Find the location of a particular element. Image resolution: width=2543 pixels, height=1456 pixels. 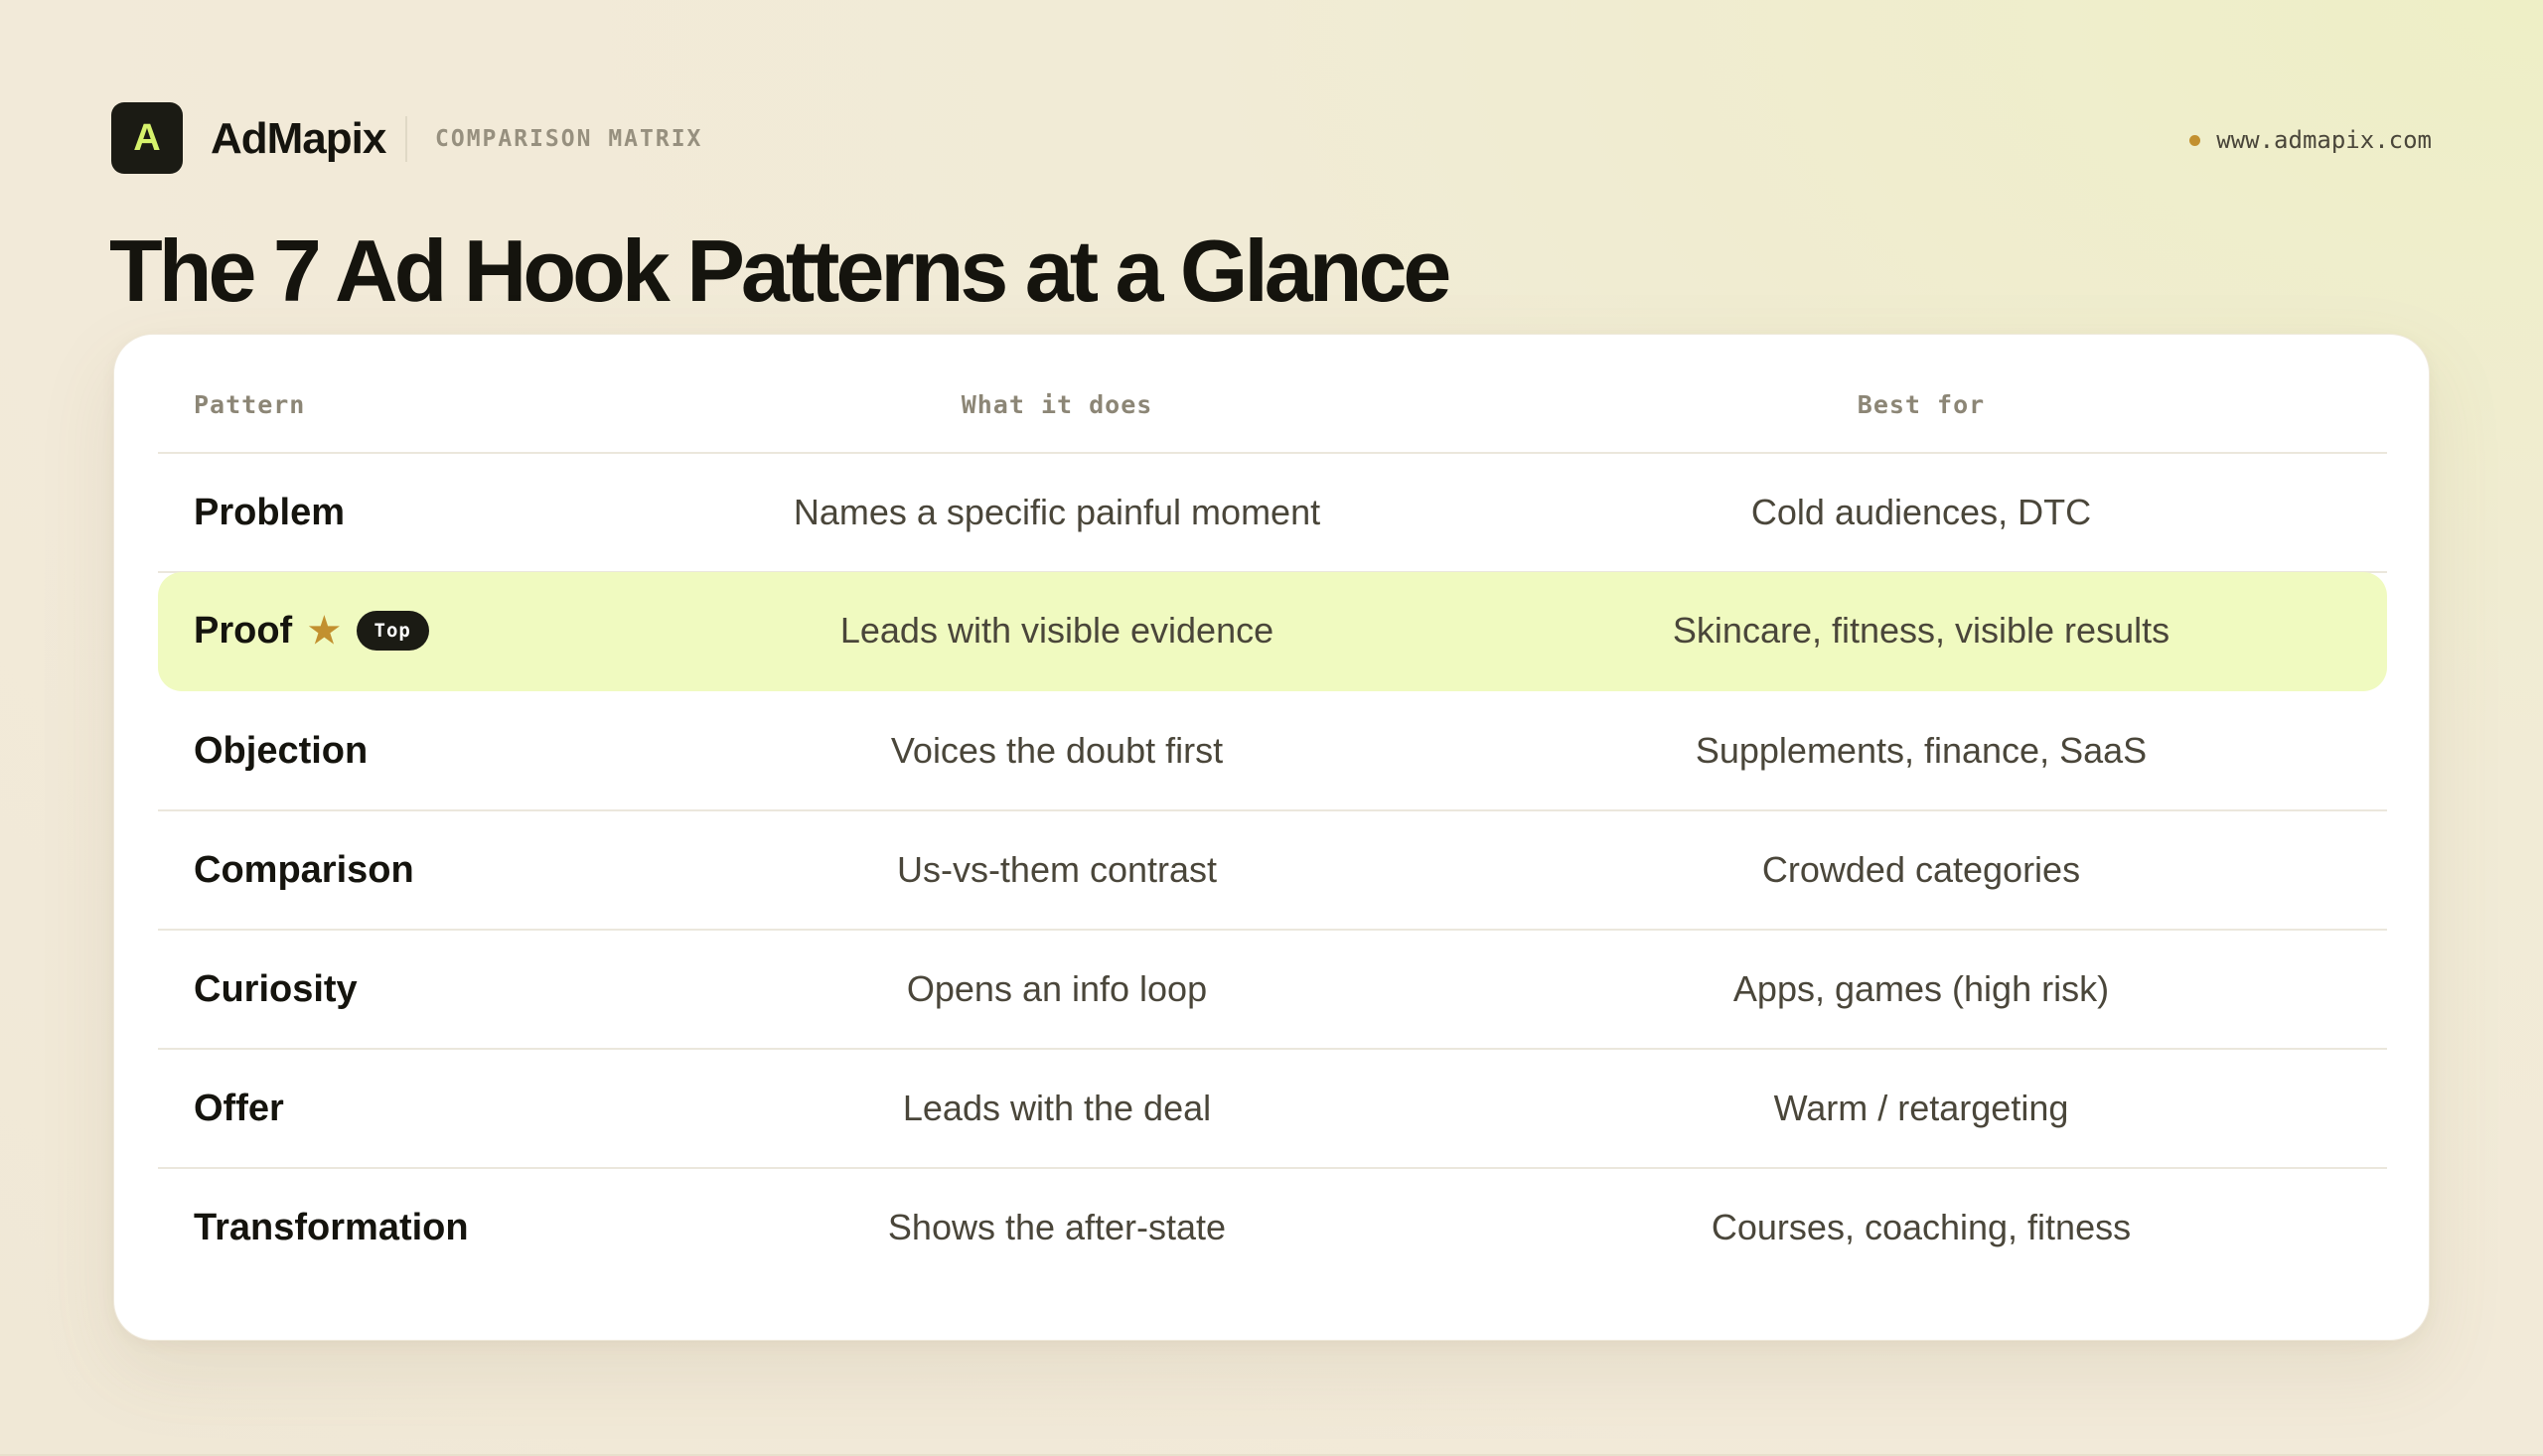

brand-name: AdMapix is located at coordinates (298, 138).